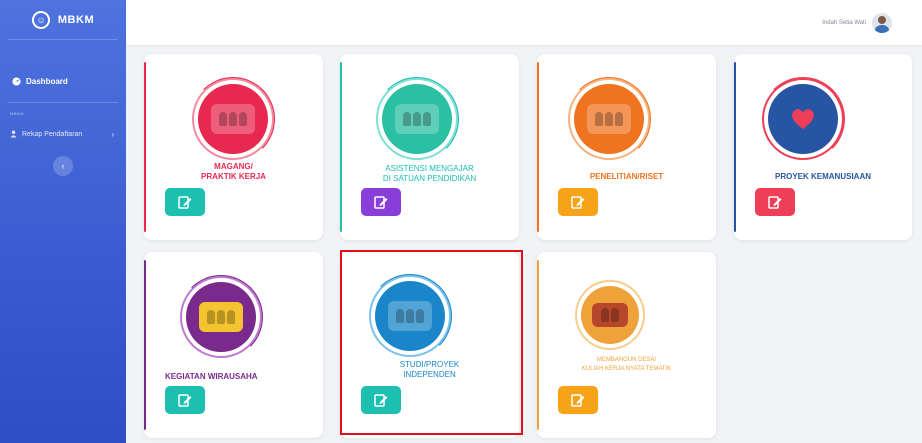  I want to click on brand-name: MBKM, so click(76, 19).